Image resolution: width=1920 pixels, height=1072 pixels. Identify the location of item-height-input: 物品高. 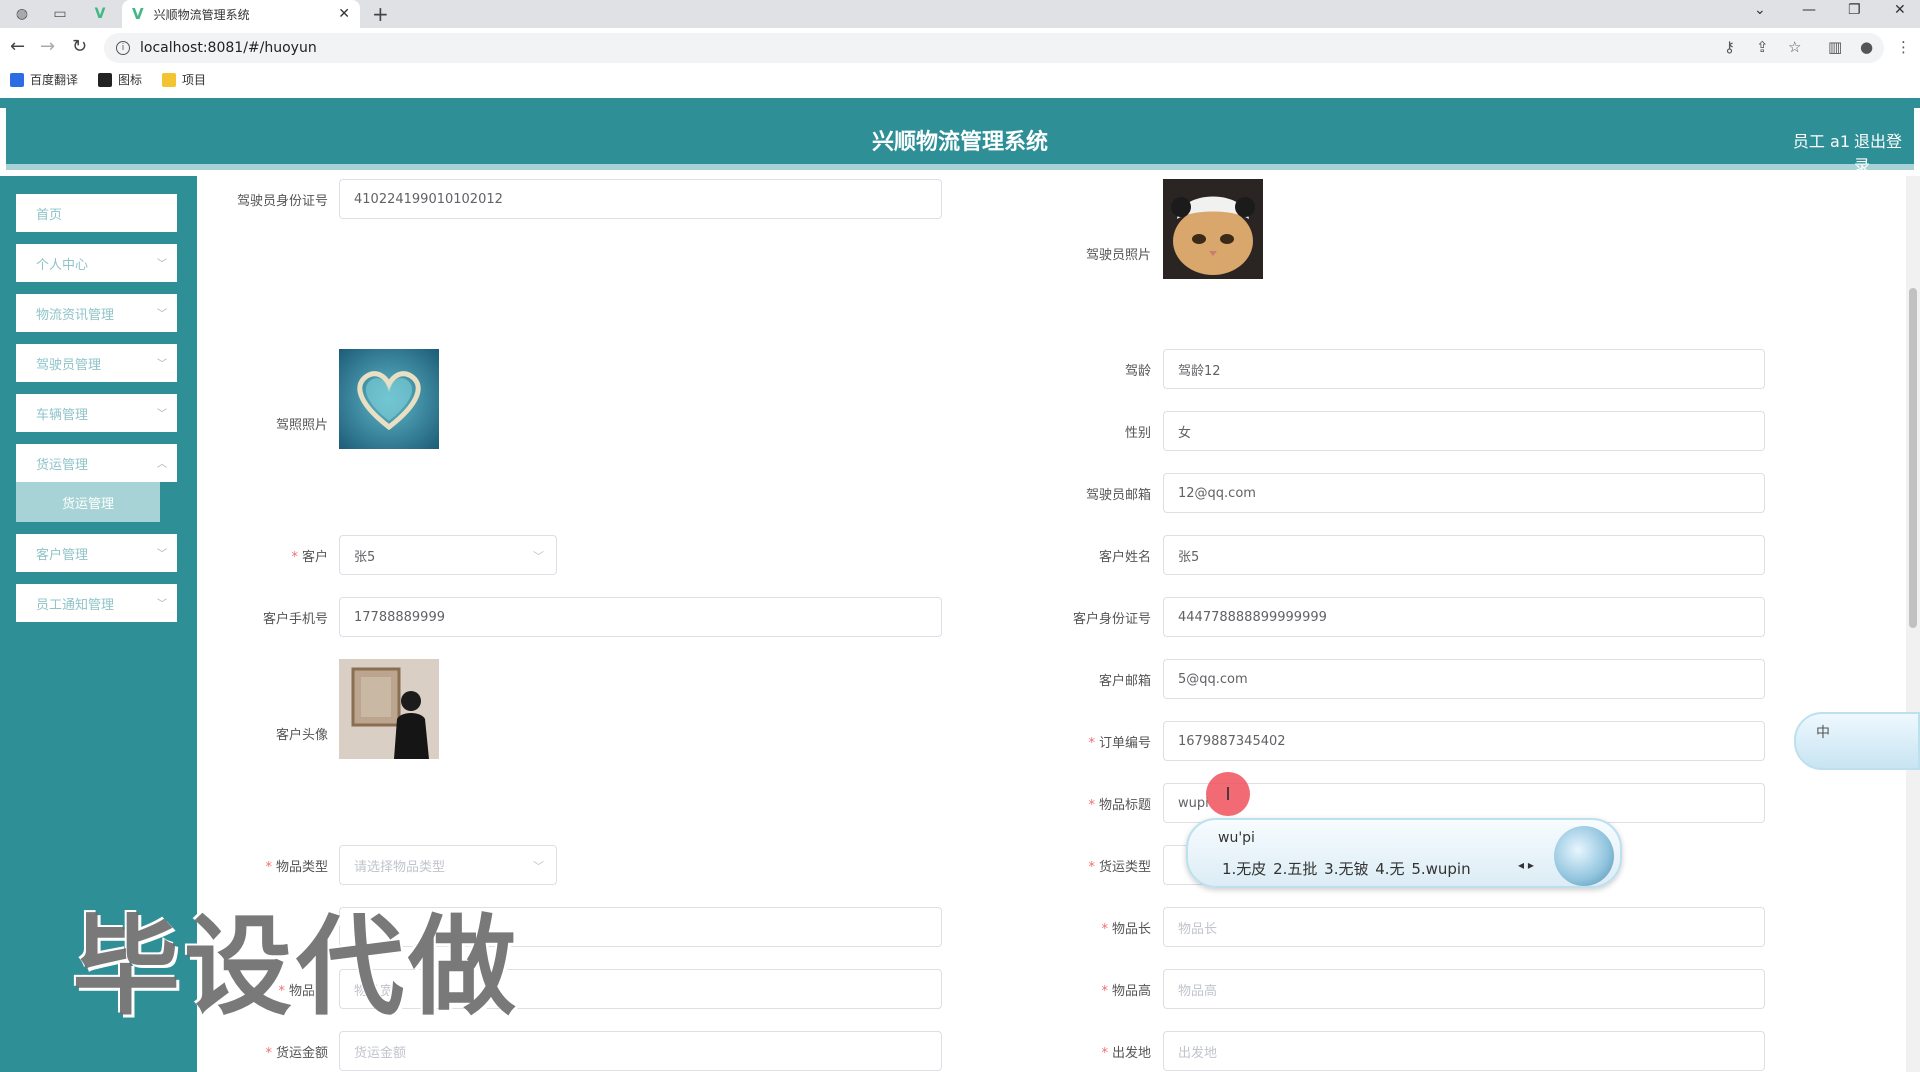
(1464, 989).